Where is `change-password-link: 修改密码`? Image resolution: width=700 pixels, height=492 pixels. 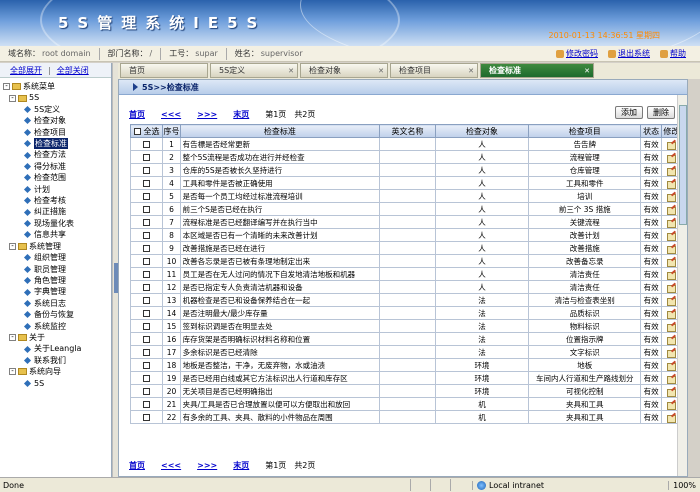 change-password-link: 修改密码 is located at coordinates (577, 53).